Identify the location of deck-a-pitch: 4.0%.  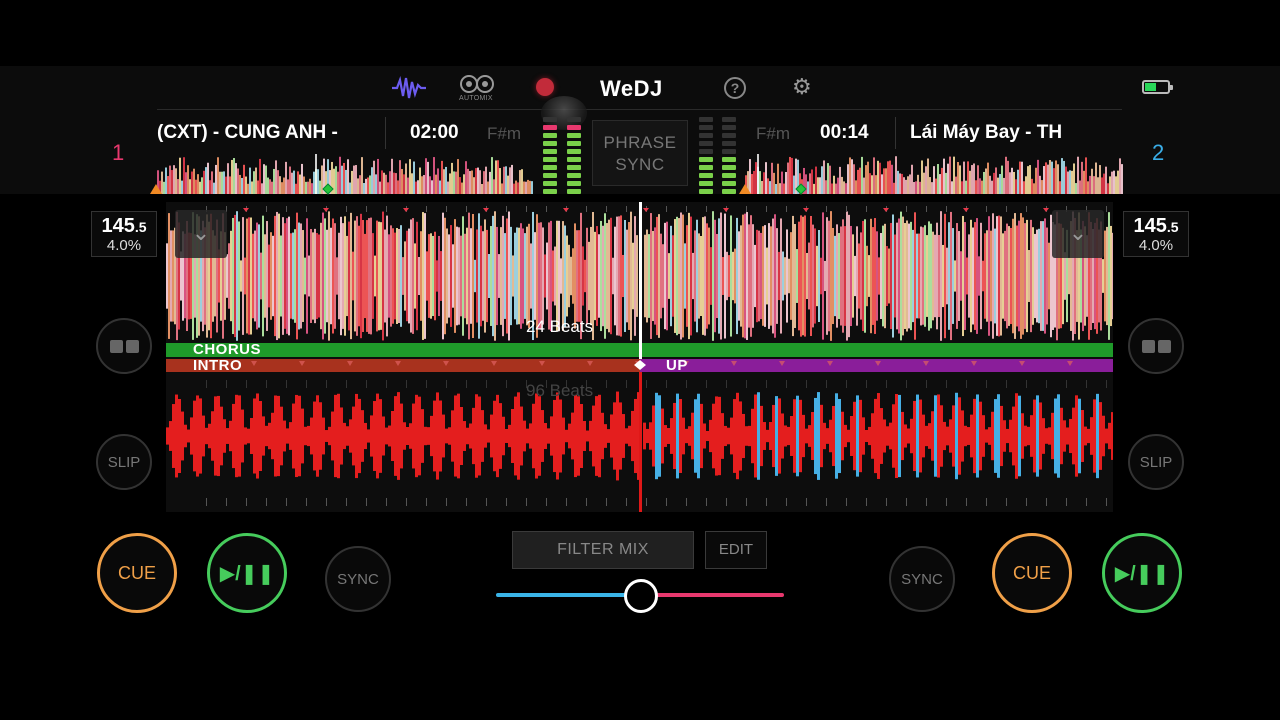
(124, 245).